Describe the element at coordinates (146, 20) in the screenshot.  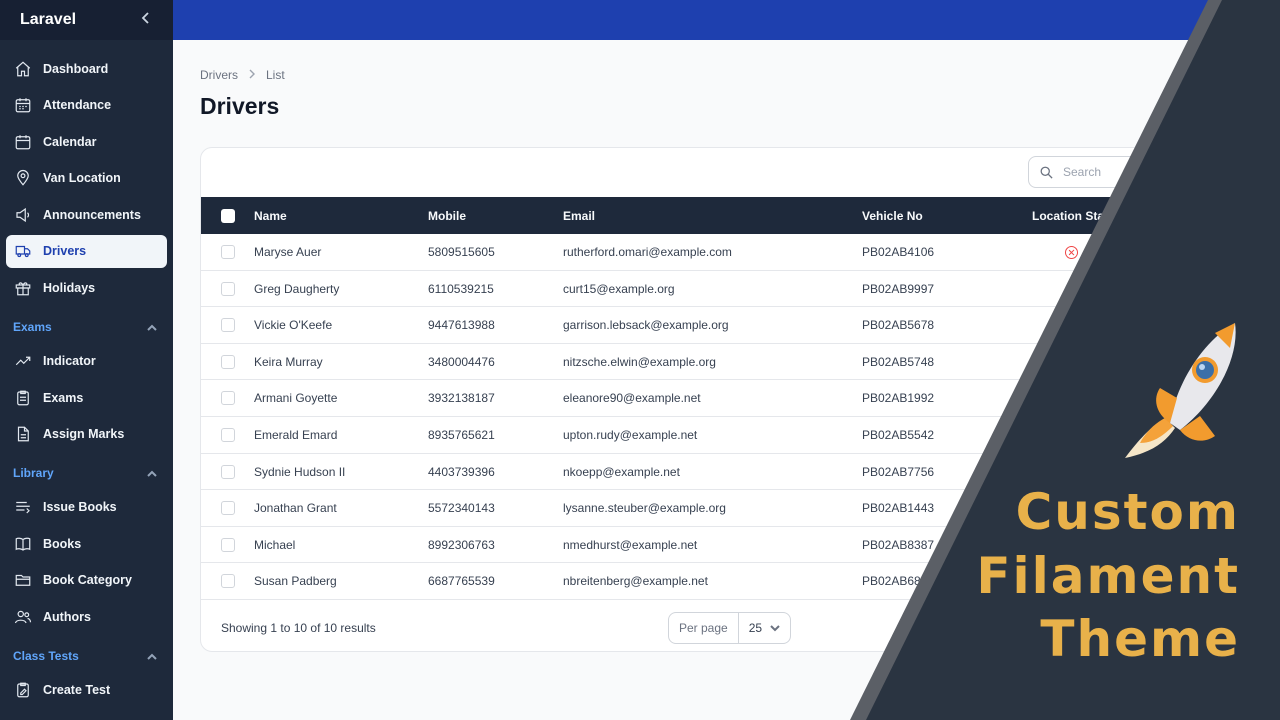
I see `collapse-sidebar-icon` at that location.